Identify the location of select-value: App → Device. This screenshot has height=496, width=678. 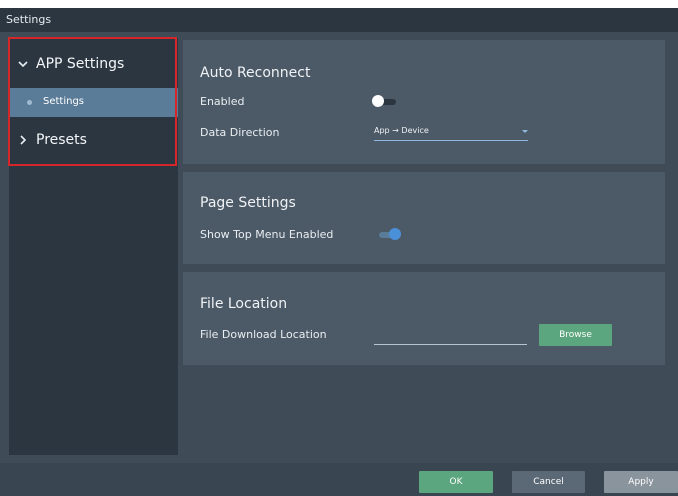
(401, 130).